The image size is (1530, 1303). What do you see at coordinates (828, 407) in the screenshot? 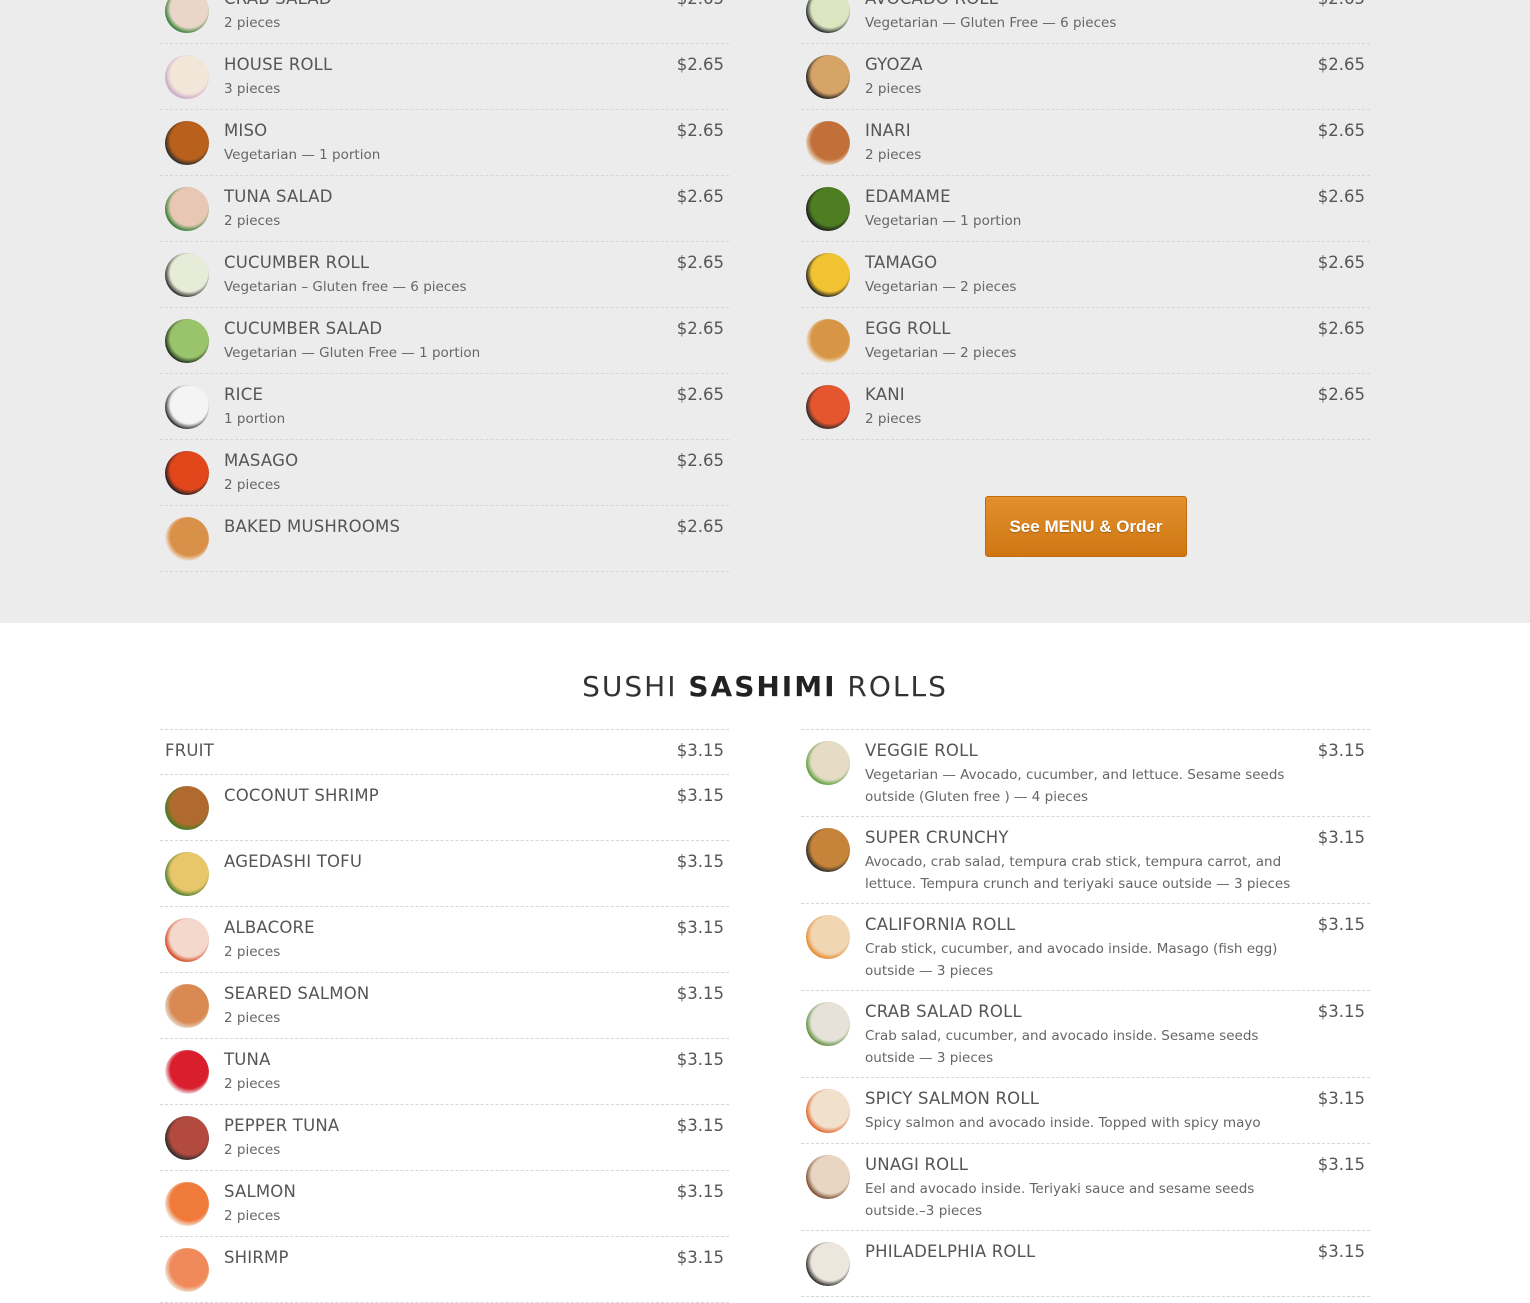
I see `kani-thumb` at bounding box center [828, 407].